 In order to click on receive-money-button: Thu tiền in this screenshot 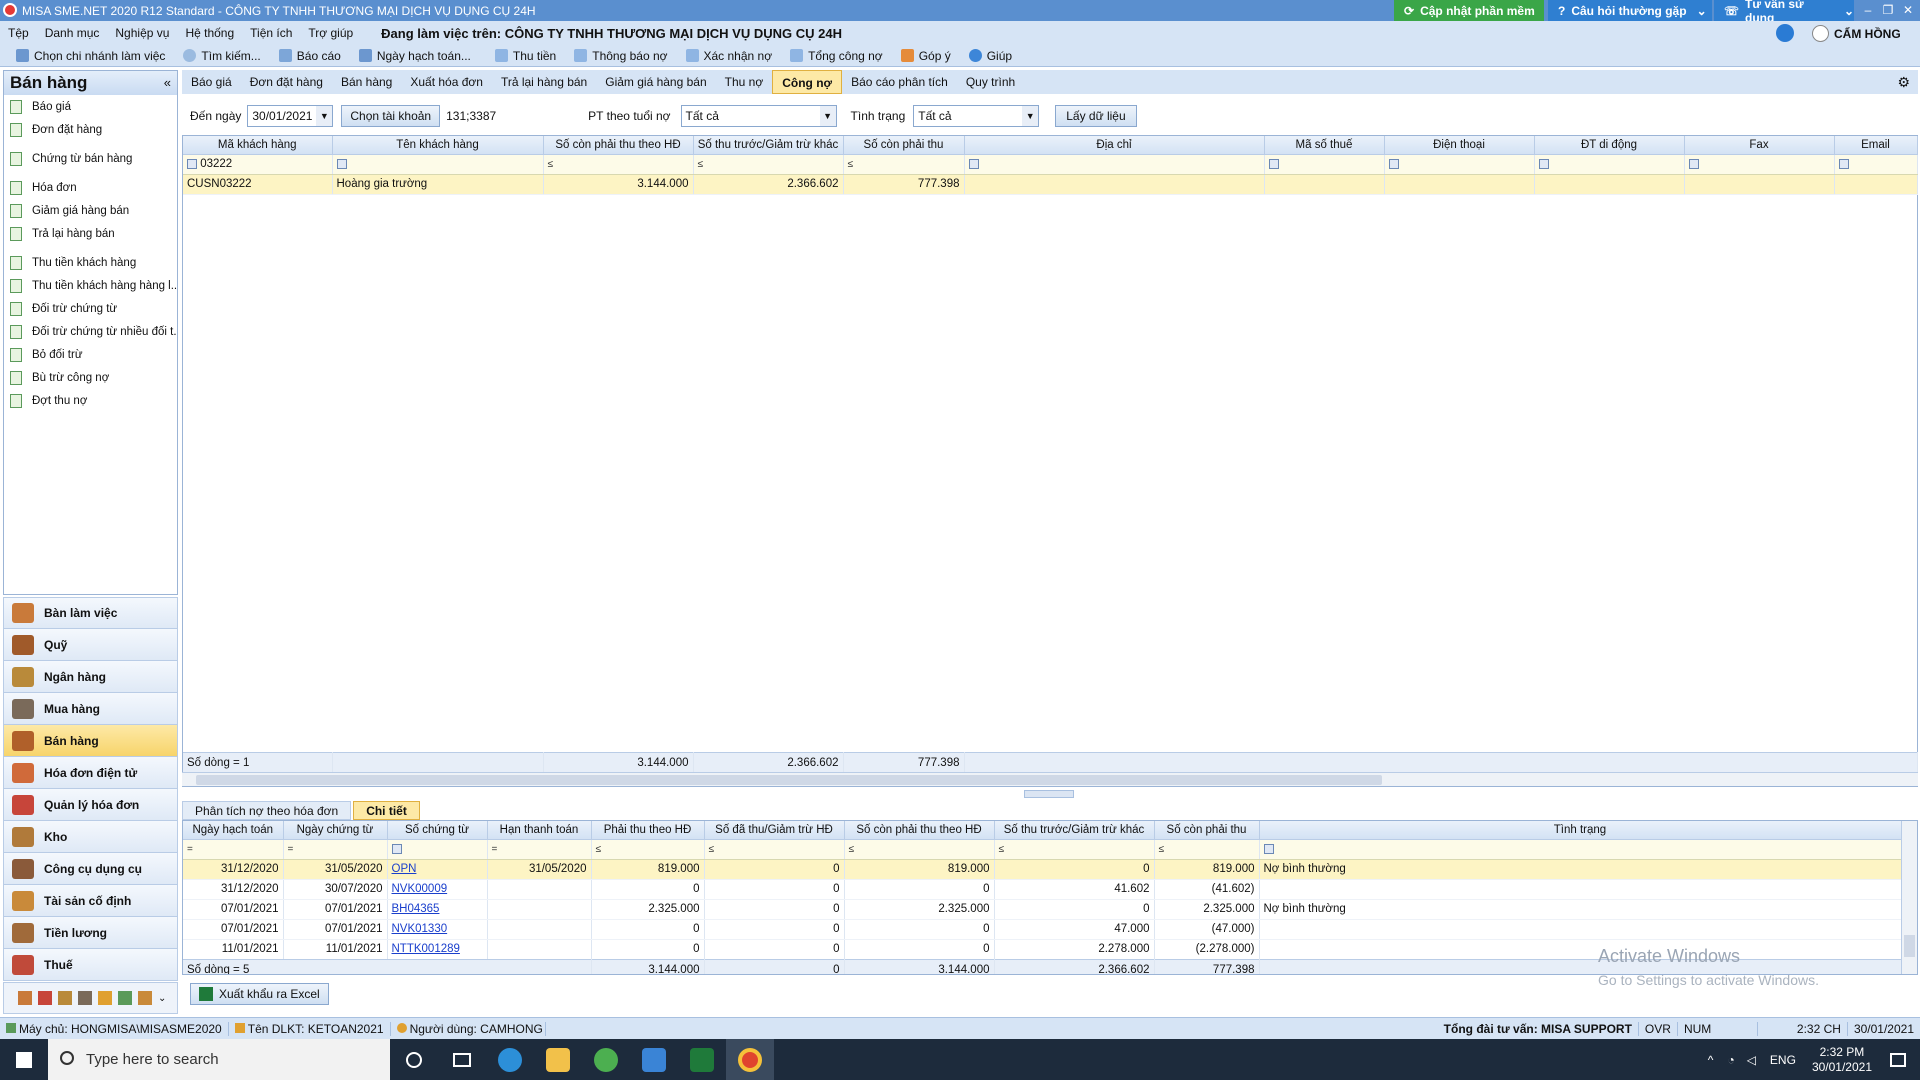, I will do `click(525, 56)`.